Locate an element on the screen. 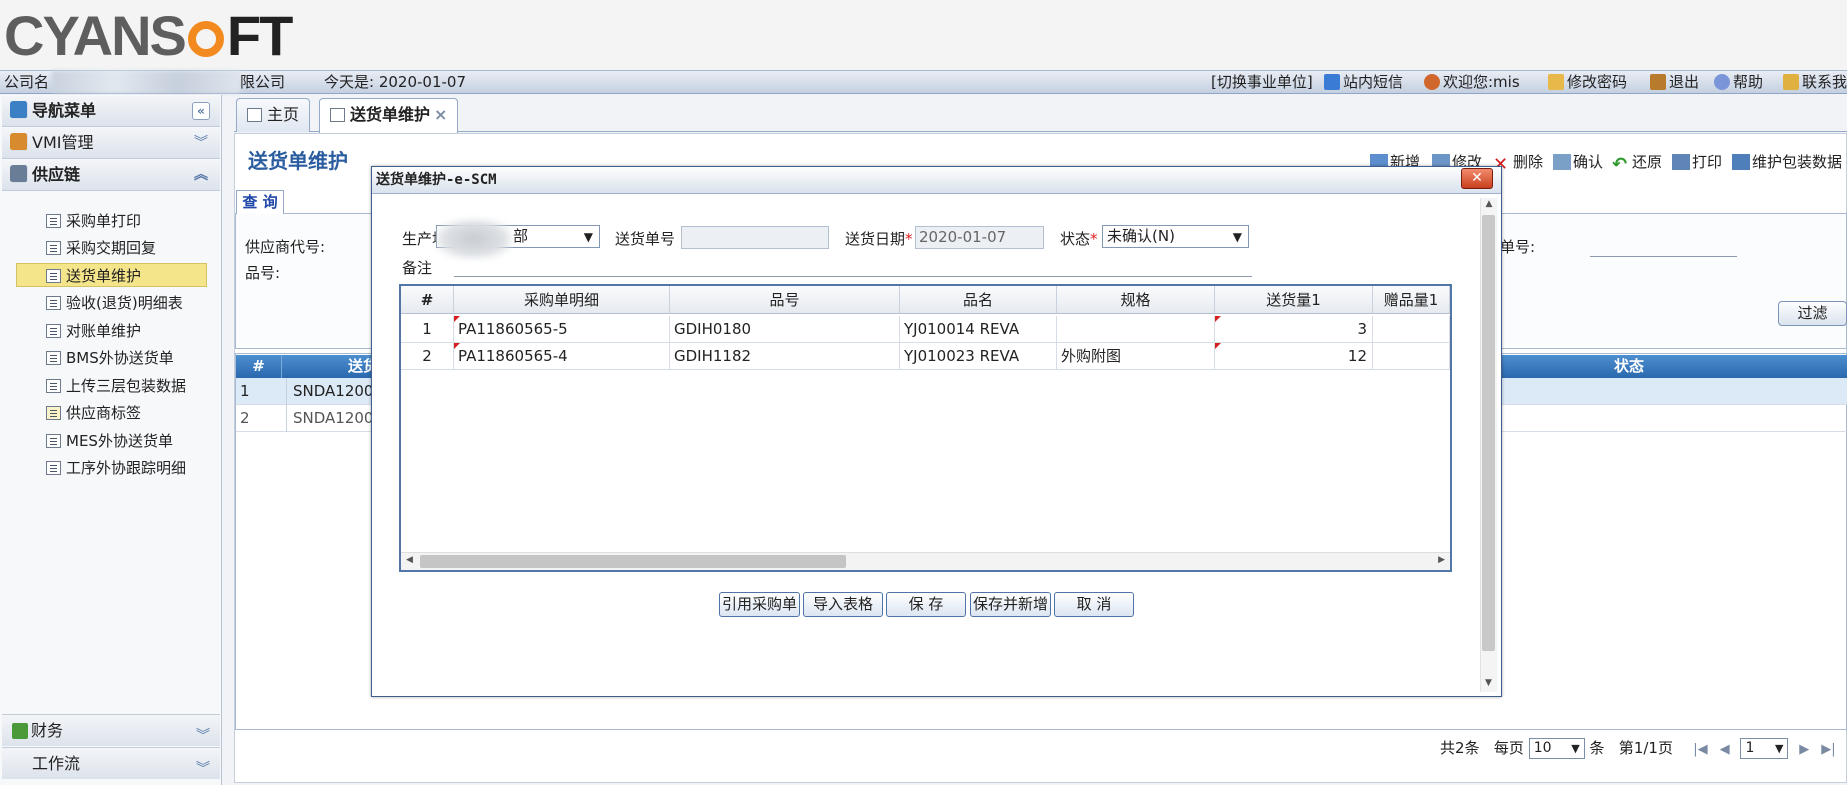  scroll-down-icon: ▼ is located at coordinates (1488, 683).